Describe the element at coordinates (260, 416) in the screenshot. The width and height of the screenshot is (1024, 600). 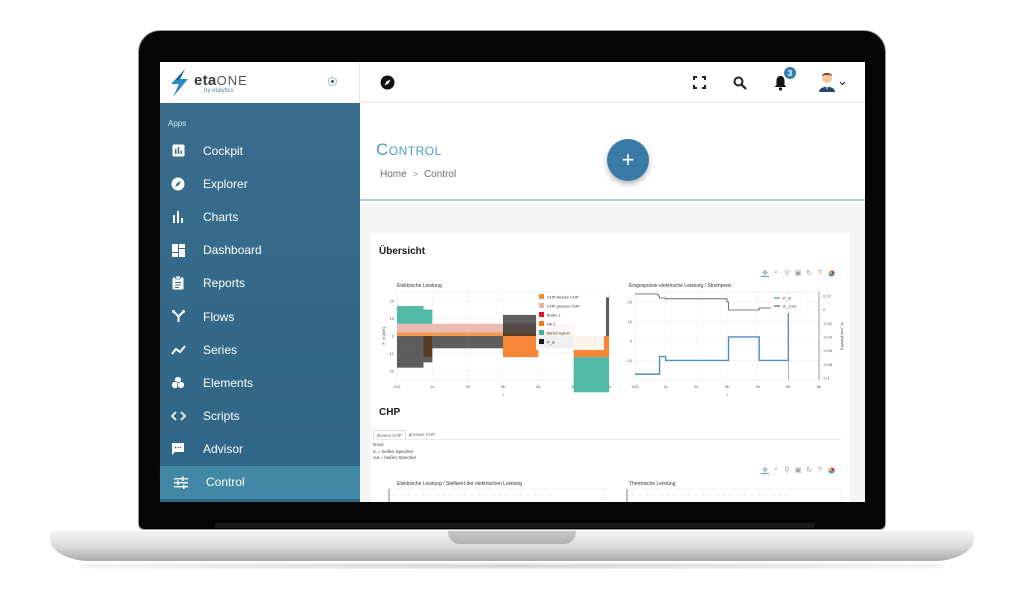
I see `sidebar-item-scripts: Scripts` at that location.